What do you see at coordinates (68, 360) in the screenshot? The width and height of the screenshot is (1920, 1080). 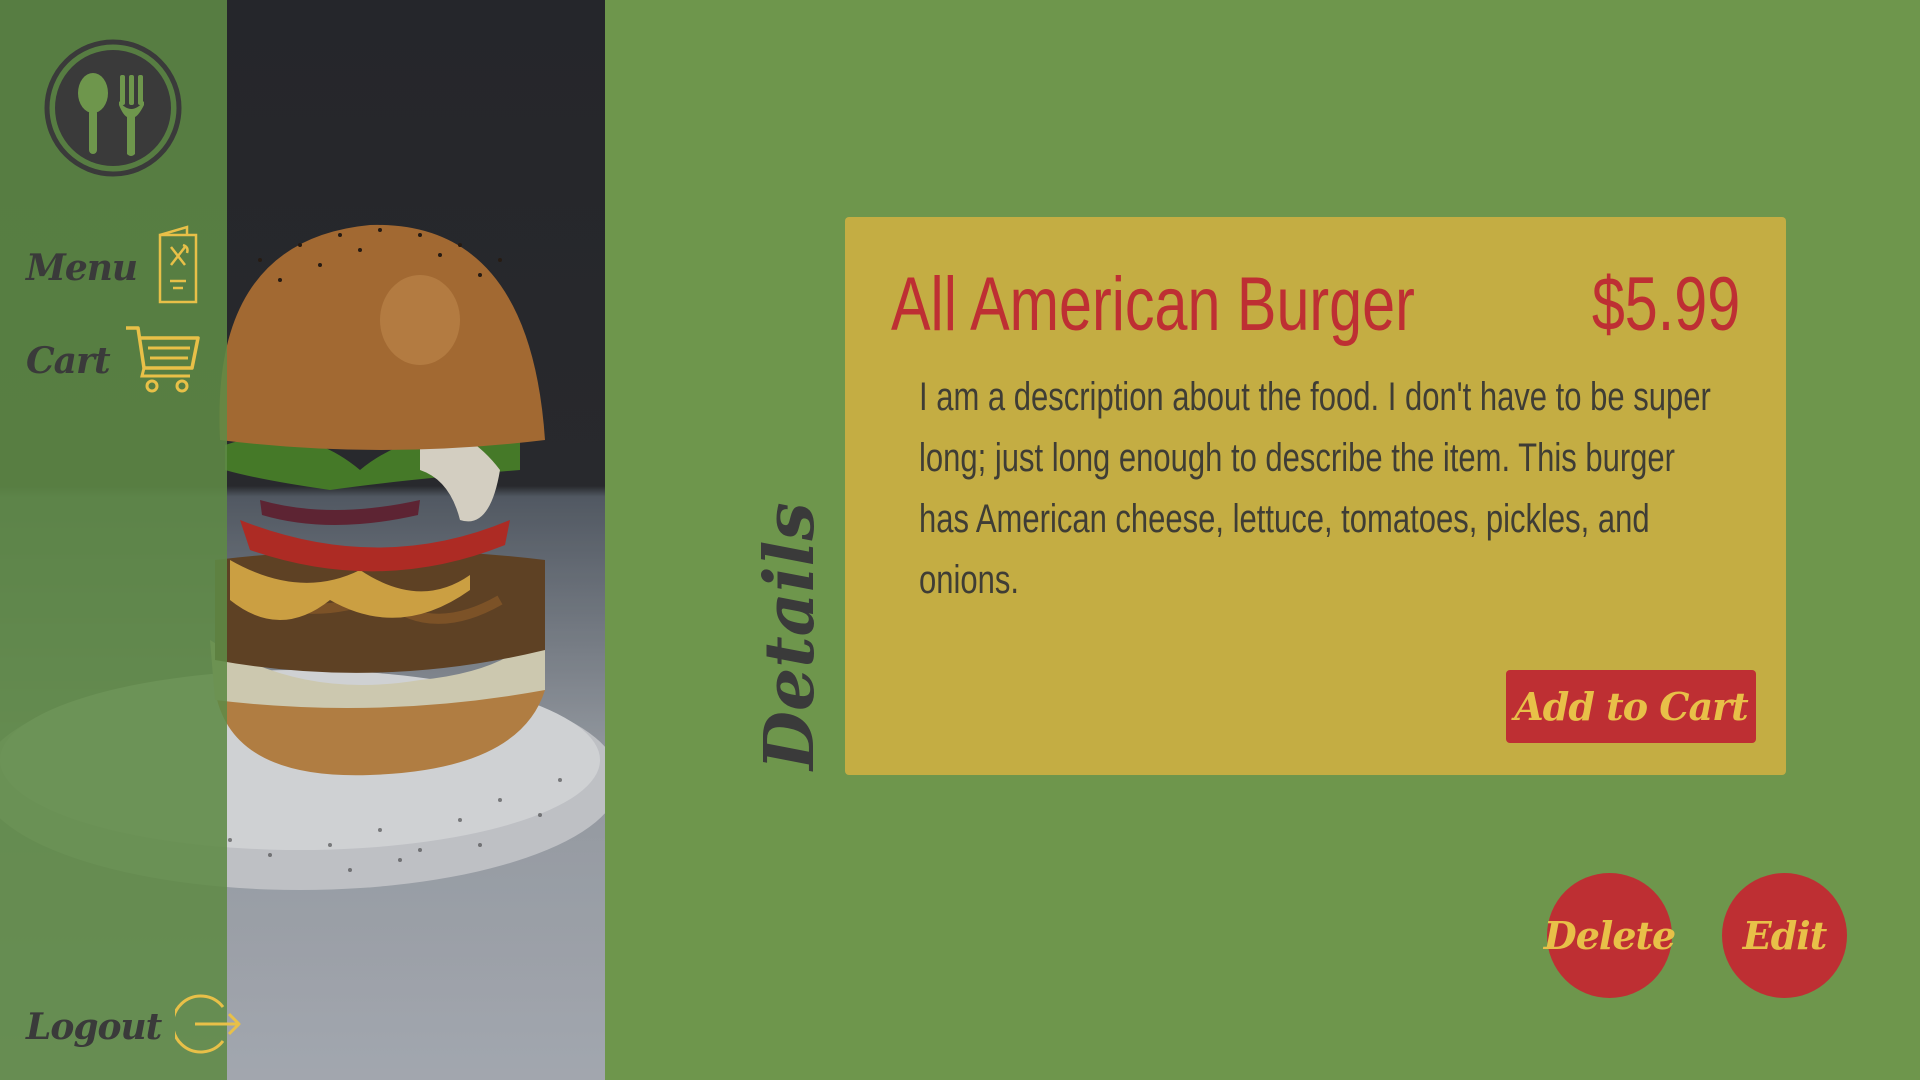 I see `nav-cart-label: Cart` at bounding box center [68, 360].